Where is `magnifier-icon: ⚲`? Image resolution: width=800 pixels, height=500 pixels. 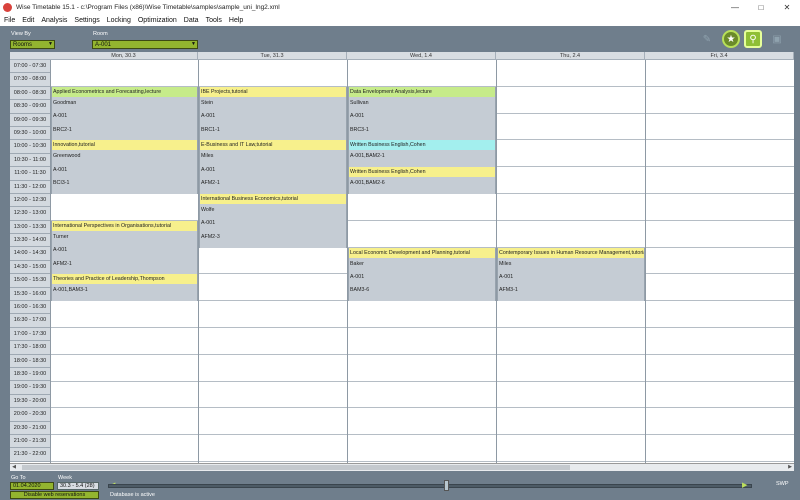 magnifier-icon: ⚲ is located at coordinates (753, 39).